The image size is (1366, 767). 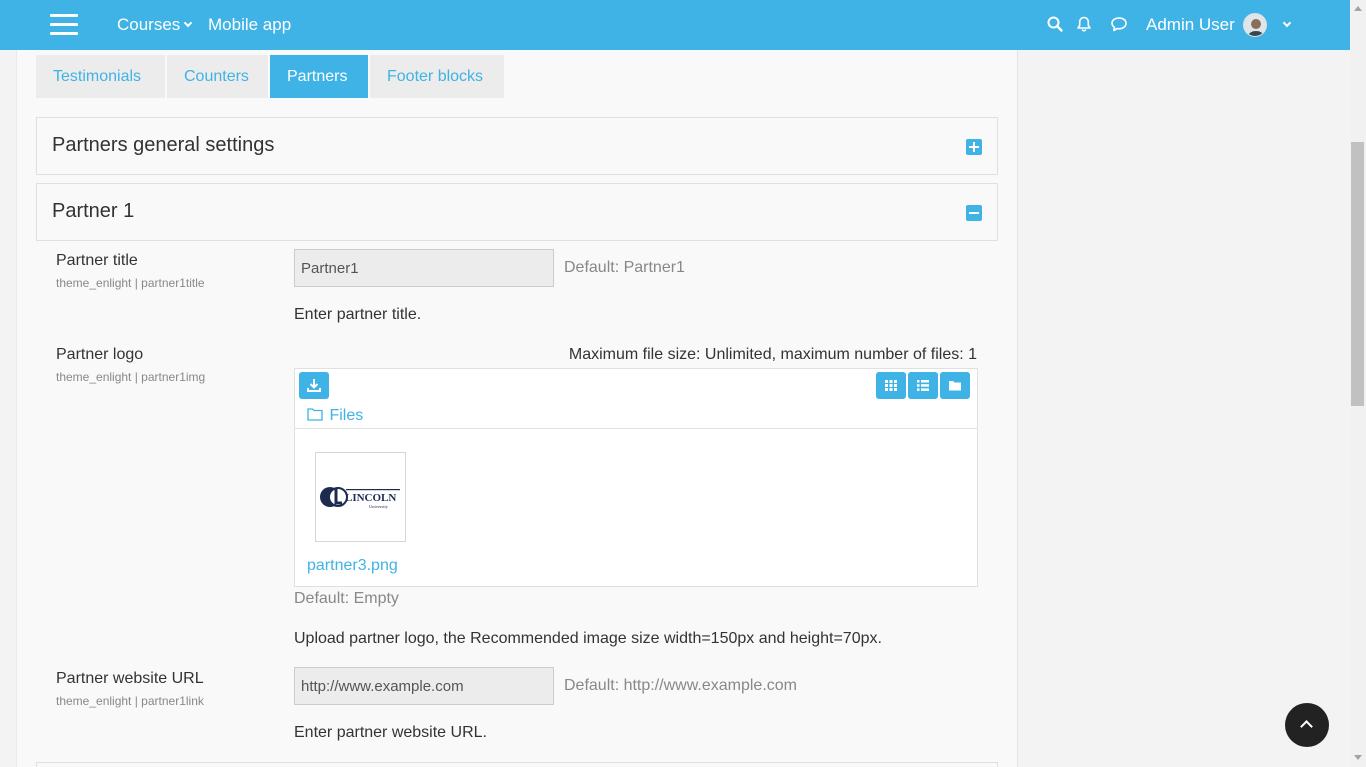 I want to click on collapse-minus-icon, so click(x=974, y=213).